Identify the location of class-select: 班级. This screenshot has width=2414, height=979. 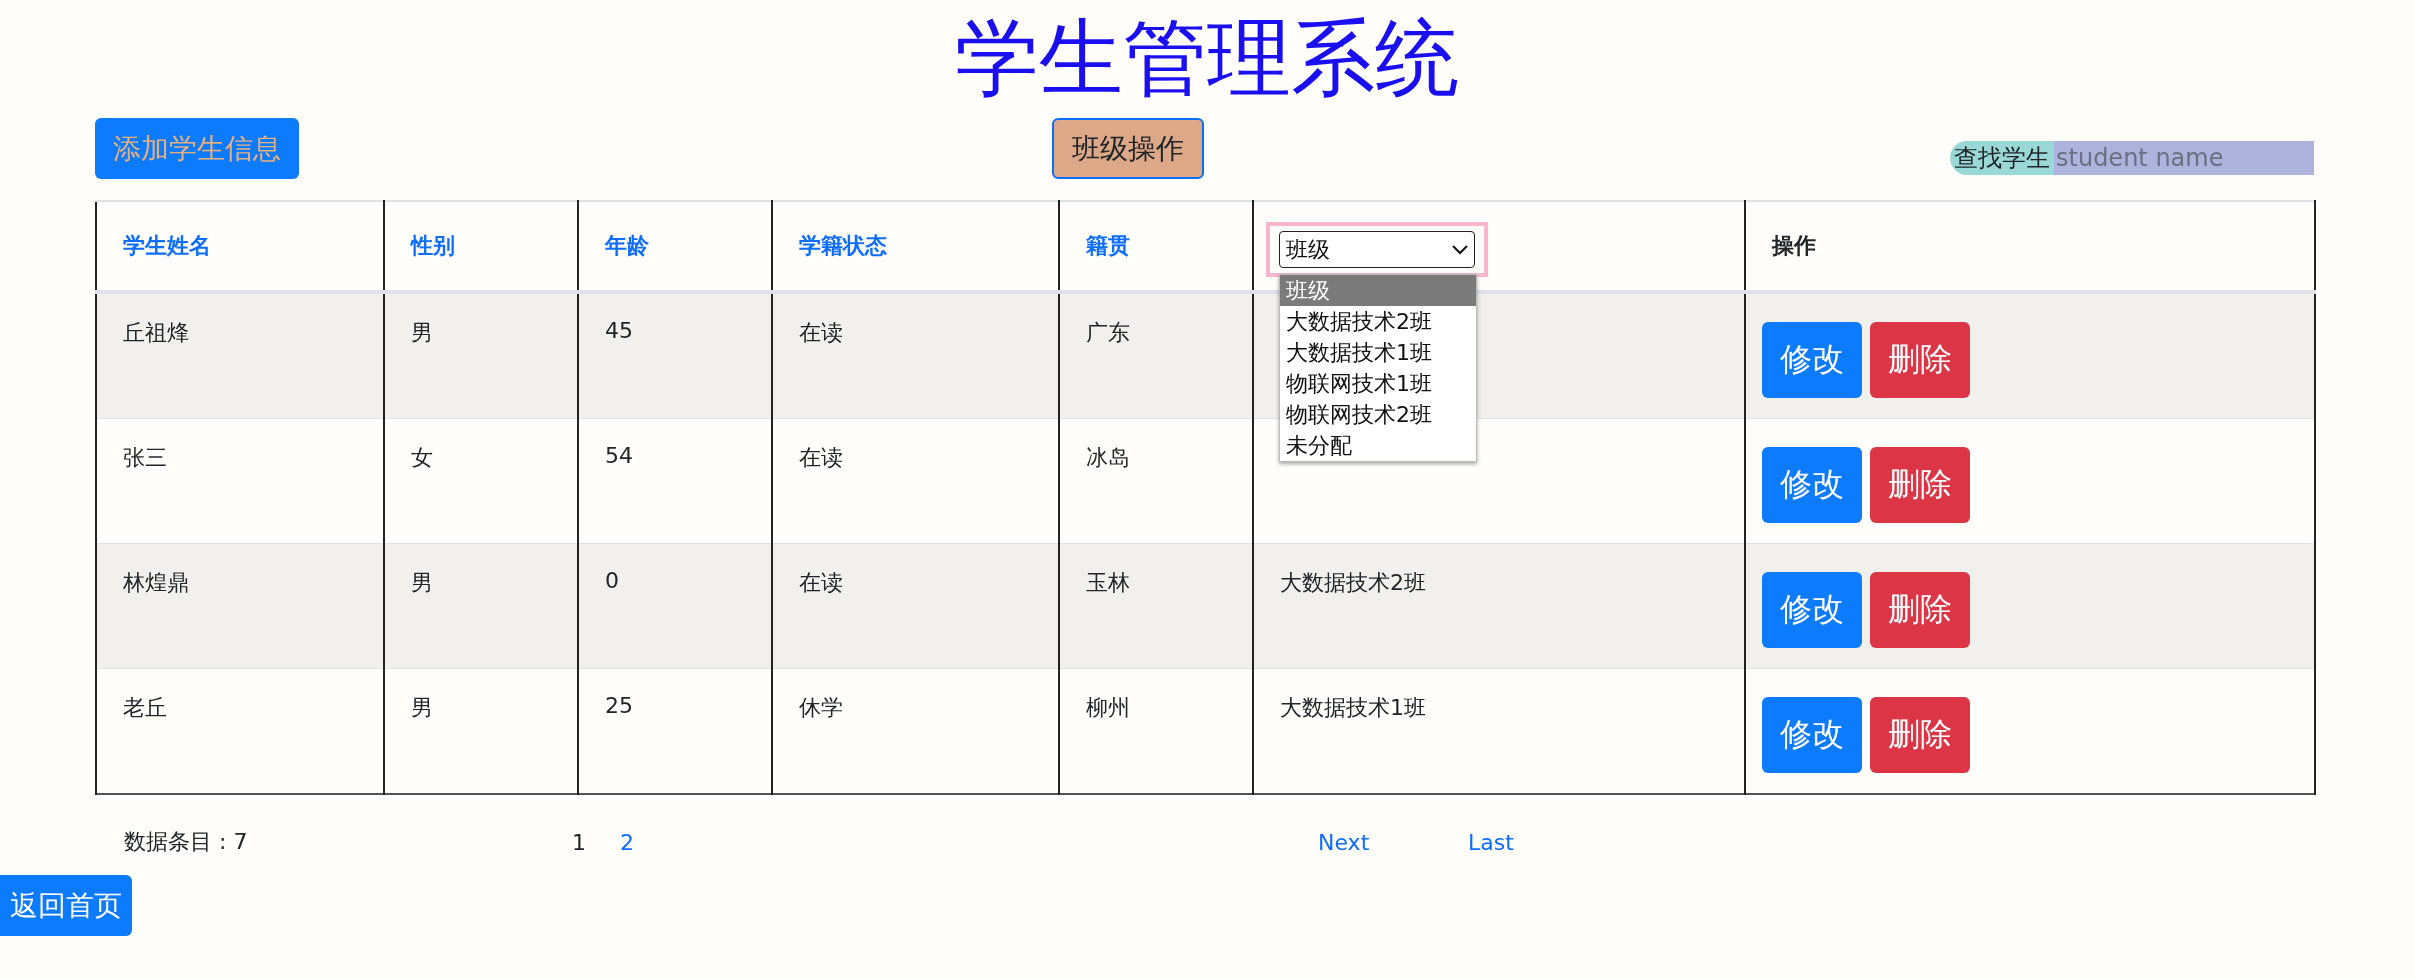
(1377, 249).